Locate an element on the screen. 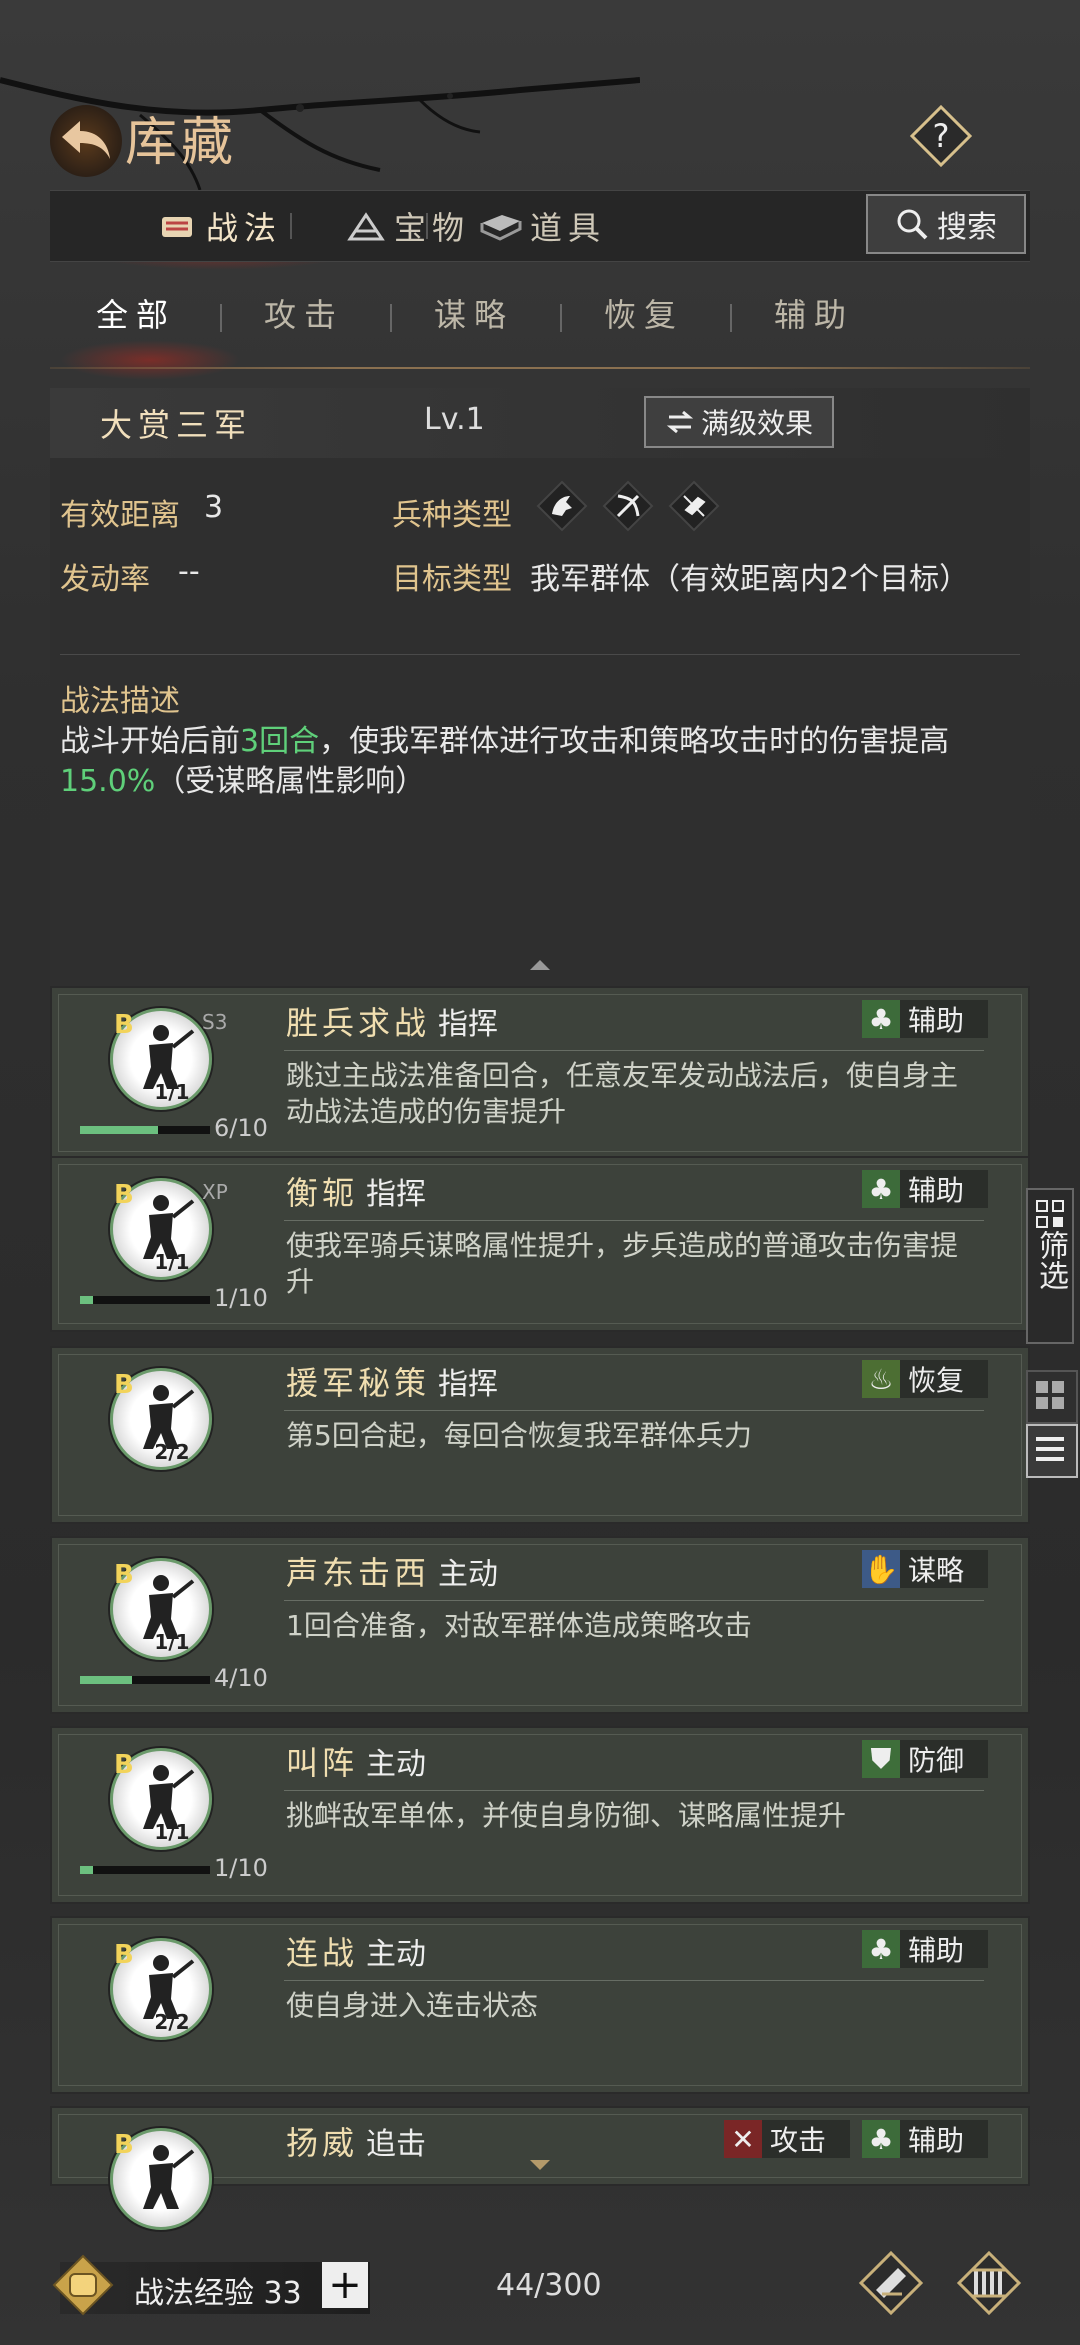 The height and width of the screenshot is (2345, 1080). tactic-description: 挑衅敌军单体，并使自身防御、谋略属性提升 is located at coordinates (566, 1815).